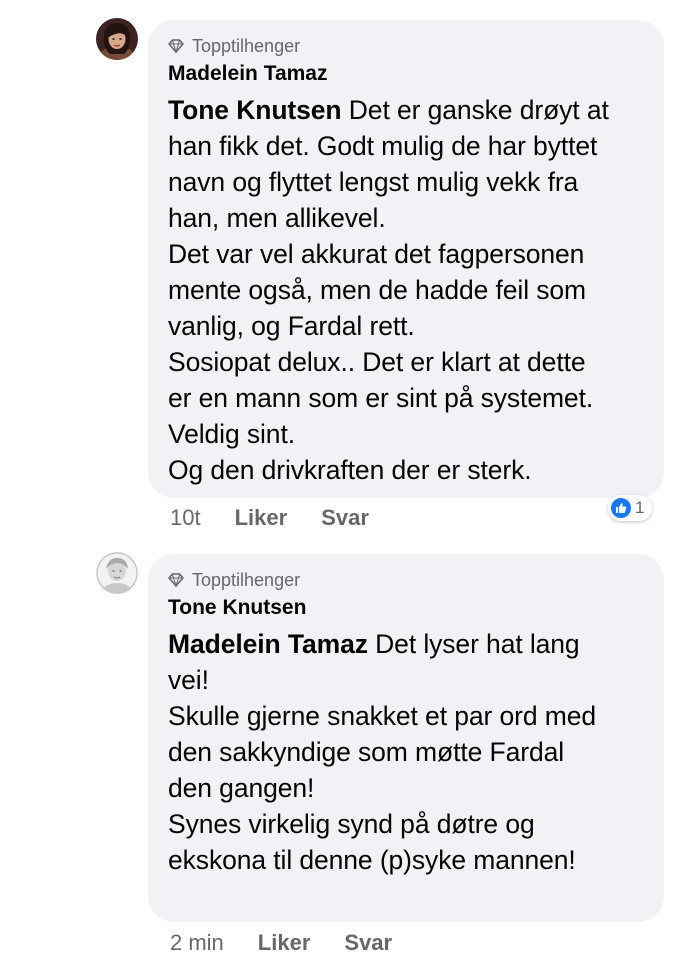 The image size is (685, 960). What do you see at coordinates (366, 752) in the screenshot?
I see `text-line: den sakkyndige som møtte Fardal` at bounding box center [366, 752].